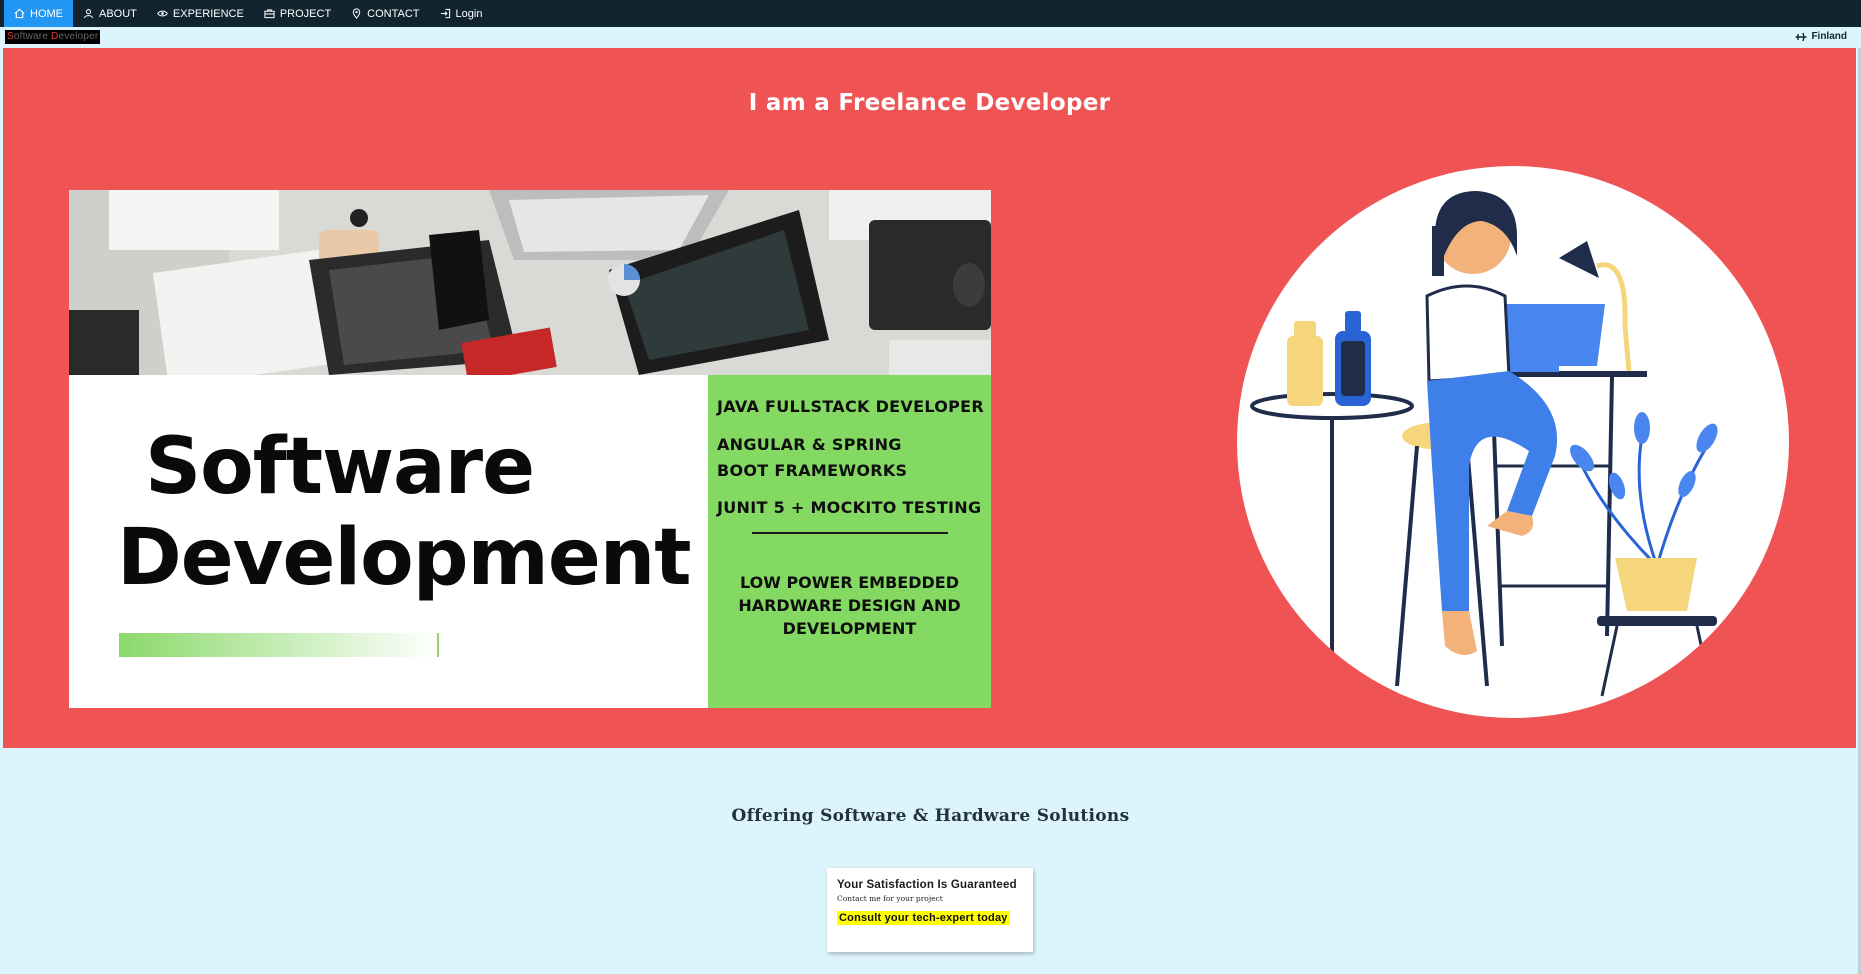 Image resolution: width=1861 pixels, height=974 pixels. What do you see at coordinates (88, 14) in the screenshot?
I see `user-icon` at bounding box center [88, 14].